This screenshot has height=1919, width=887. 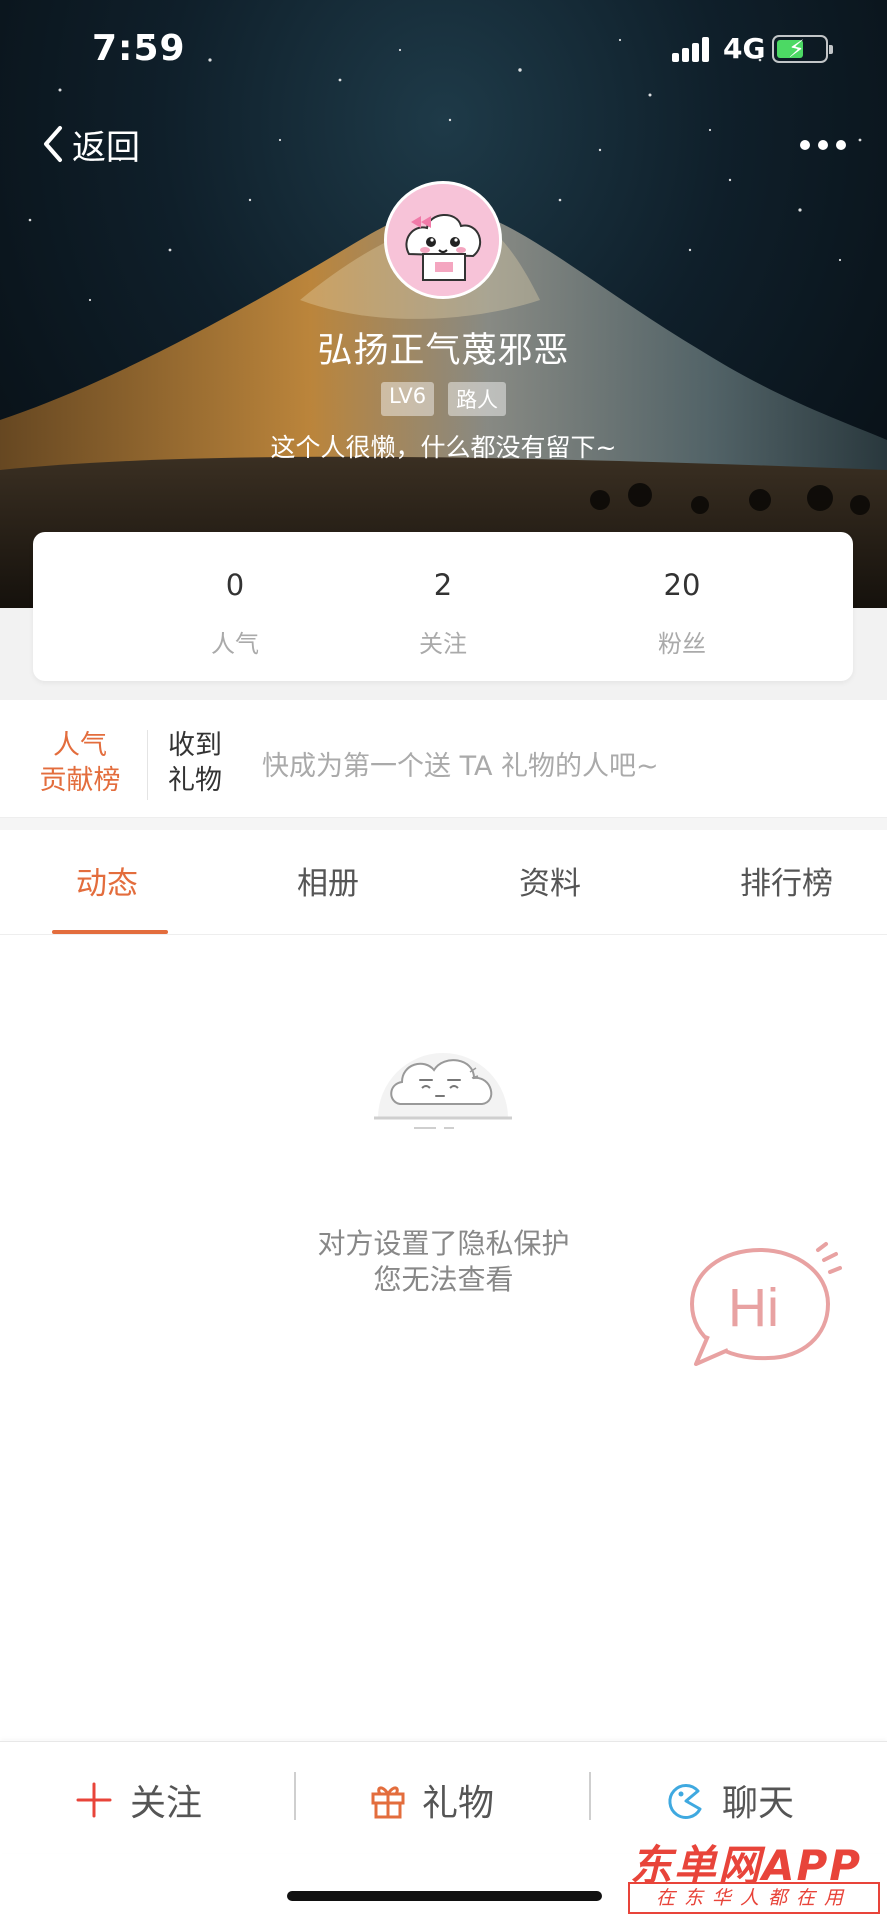 What do you see at coordinates (685, 1801) in the screenshot?
I see `chat-icon` at bounding box center [685, 1801].